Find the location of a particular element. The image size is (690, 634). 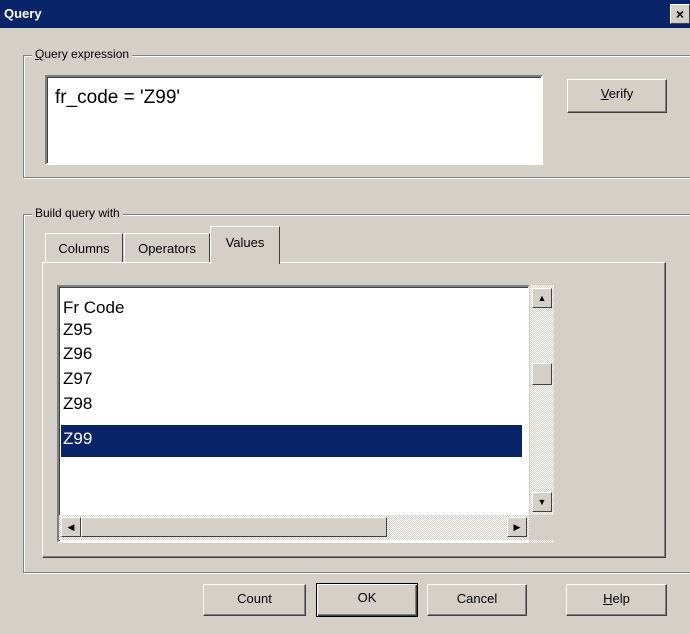

list-item: Z98 is located at coordinates (77, 404).